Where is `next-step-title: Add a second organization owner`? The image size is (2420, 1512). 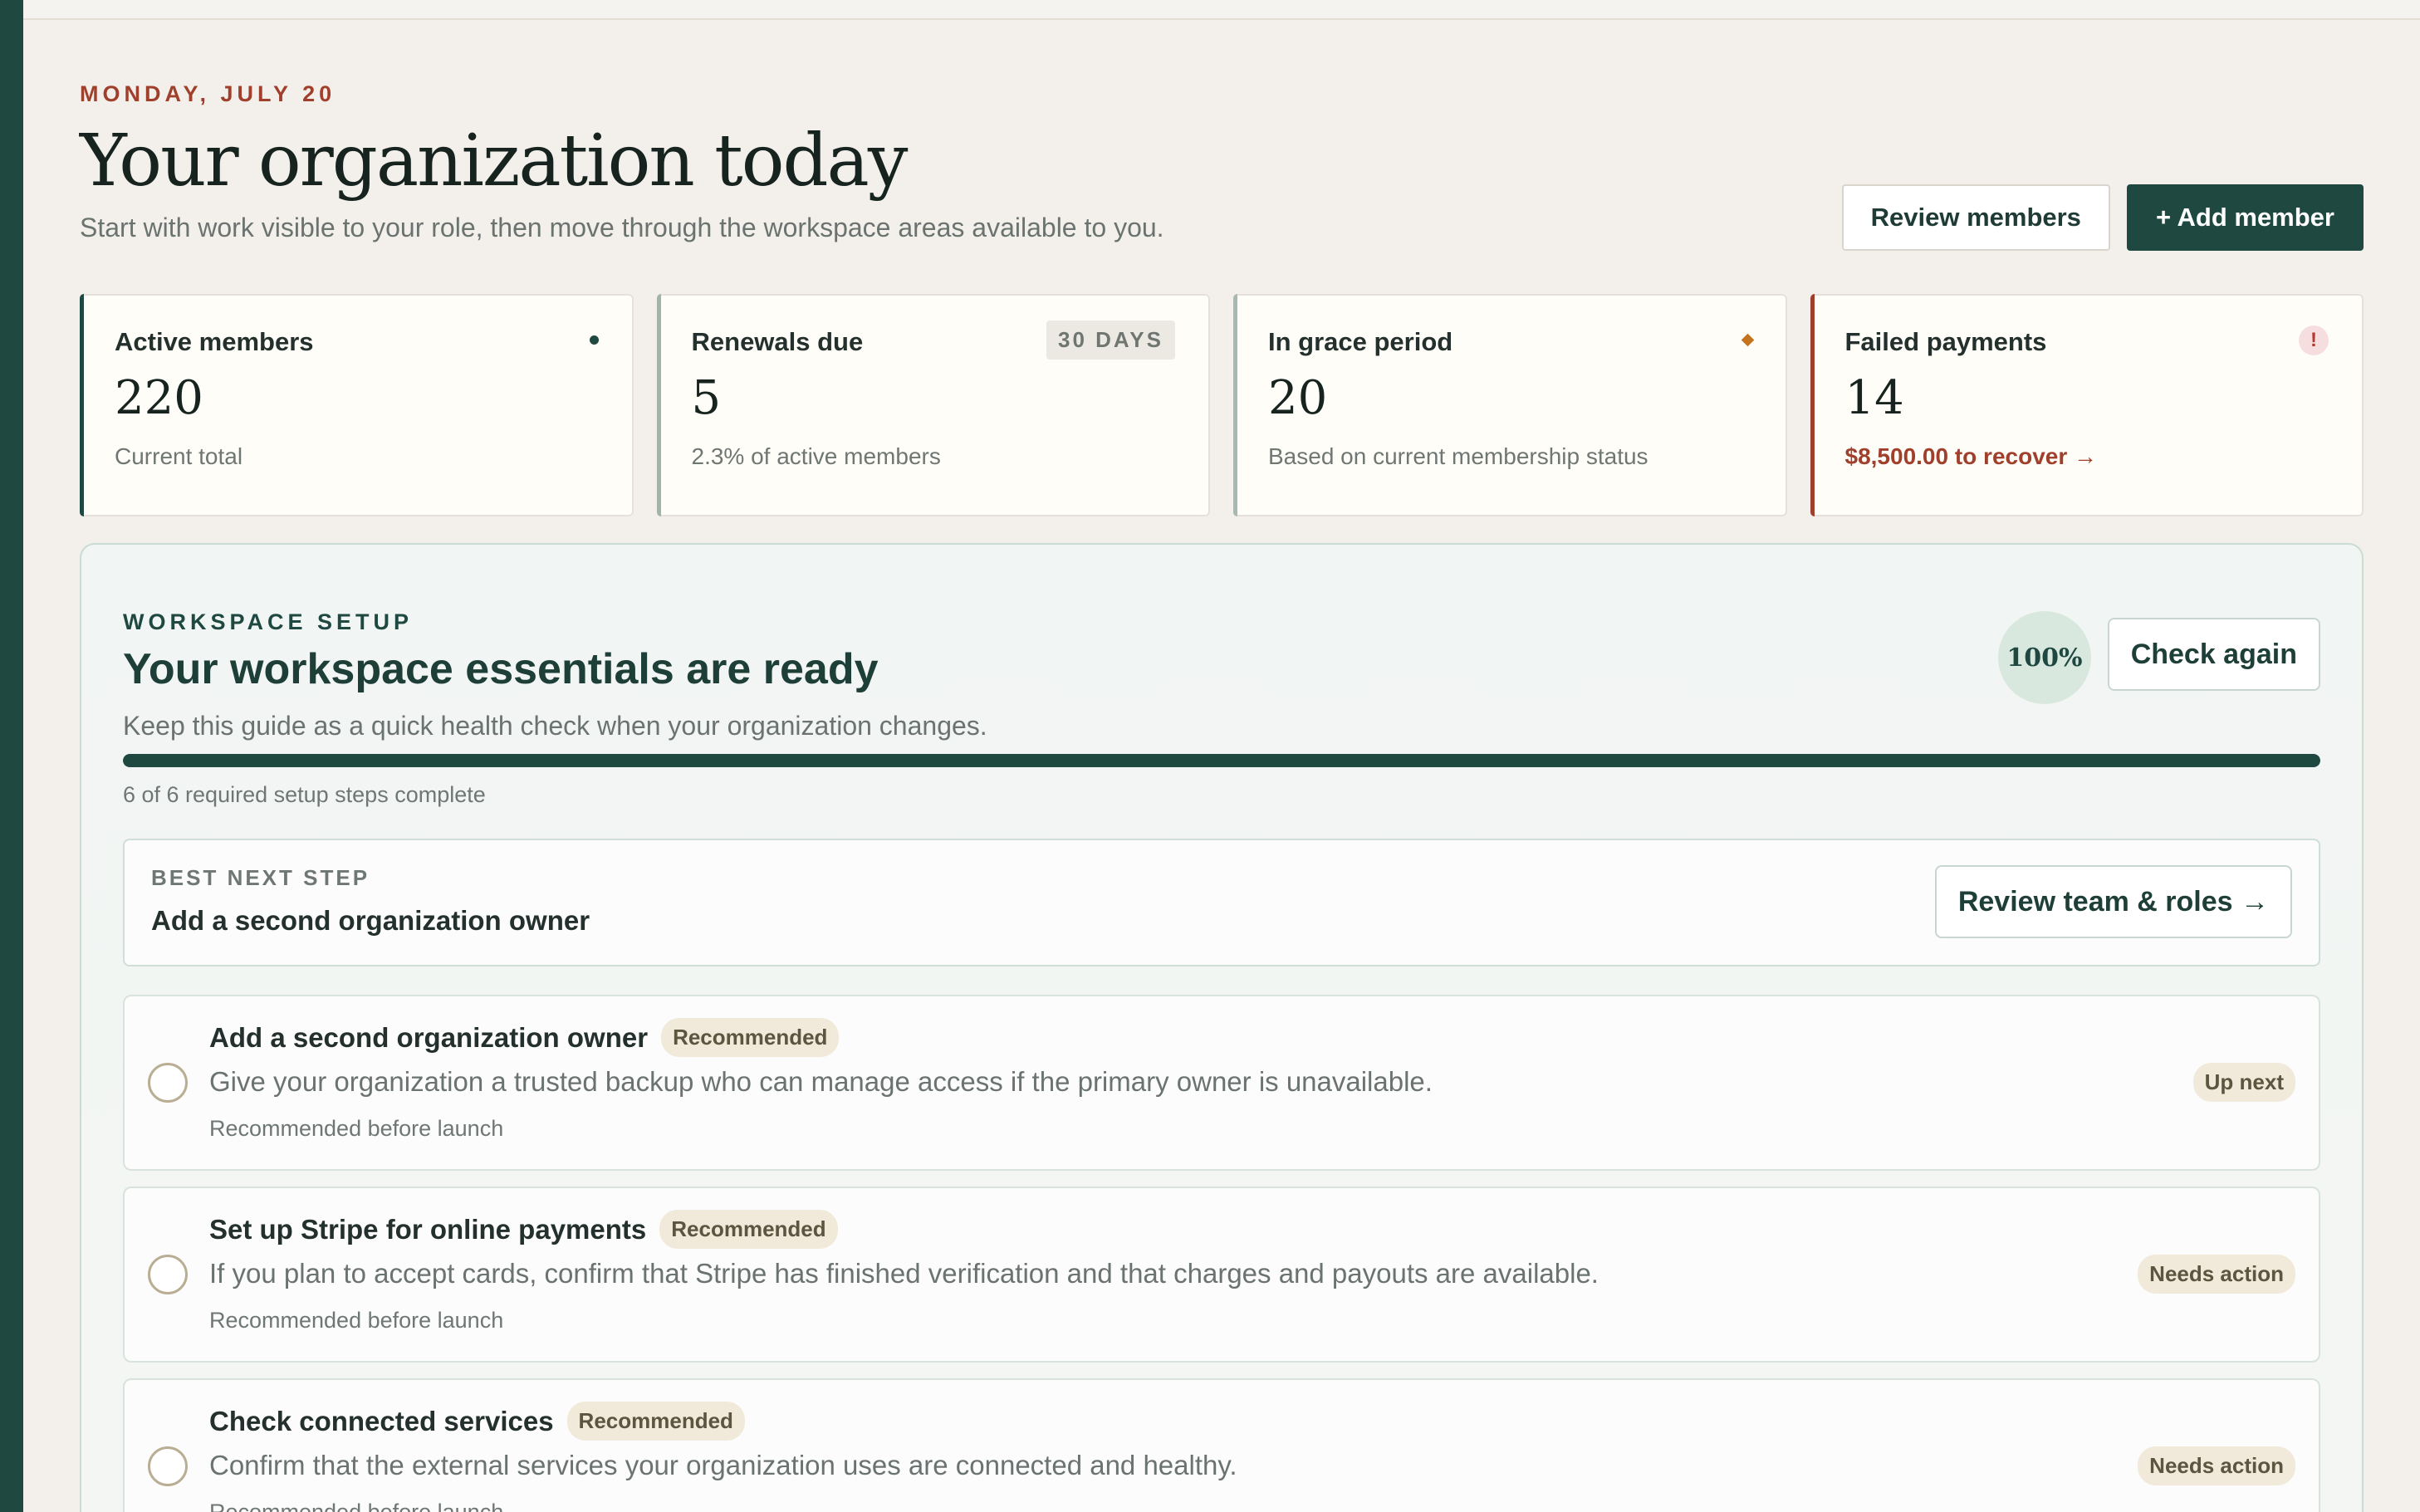
next-step-title: Add a second organization owner is located at coordinates (371, 920).